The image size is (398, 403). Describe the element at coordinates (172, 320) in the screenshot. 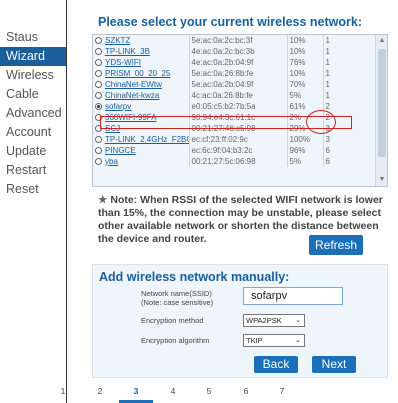

I see `encryption-method-label: Encryption method` at that location.